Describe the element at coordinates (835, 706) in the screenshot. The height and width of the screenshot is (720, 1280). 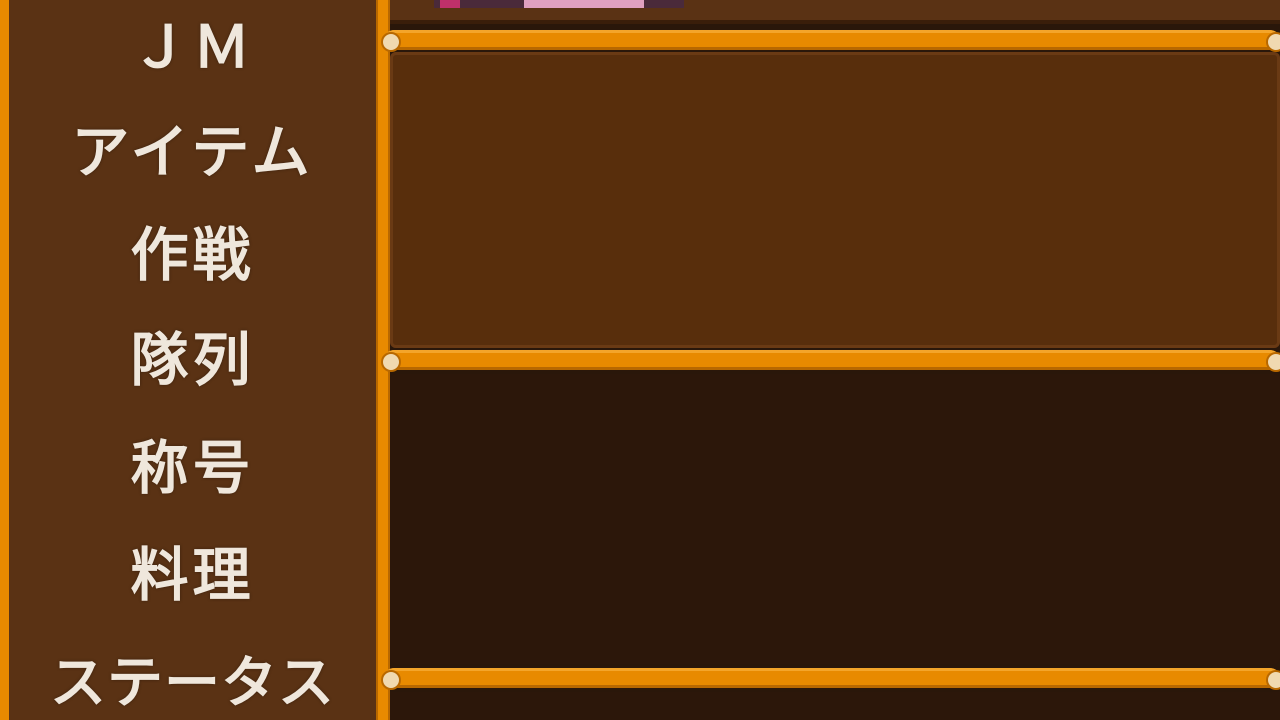
I see `bottom-panel` at that location.